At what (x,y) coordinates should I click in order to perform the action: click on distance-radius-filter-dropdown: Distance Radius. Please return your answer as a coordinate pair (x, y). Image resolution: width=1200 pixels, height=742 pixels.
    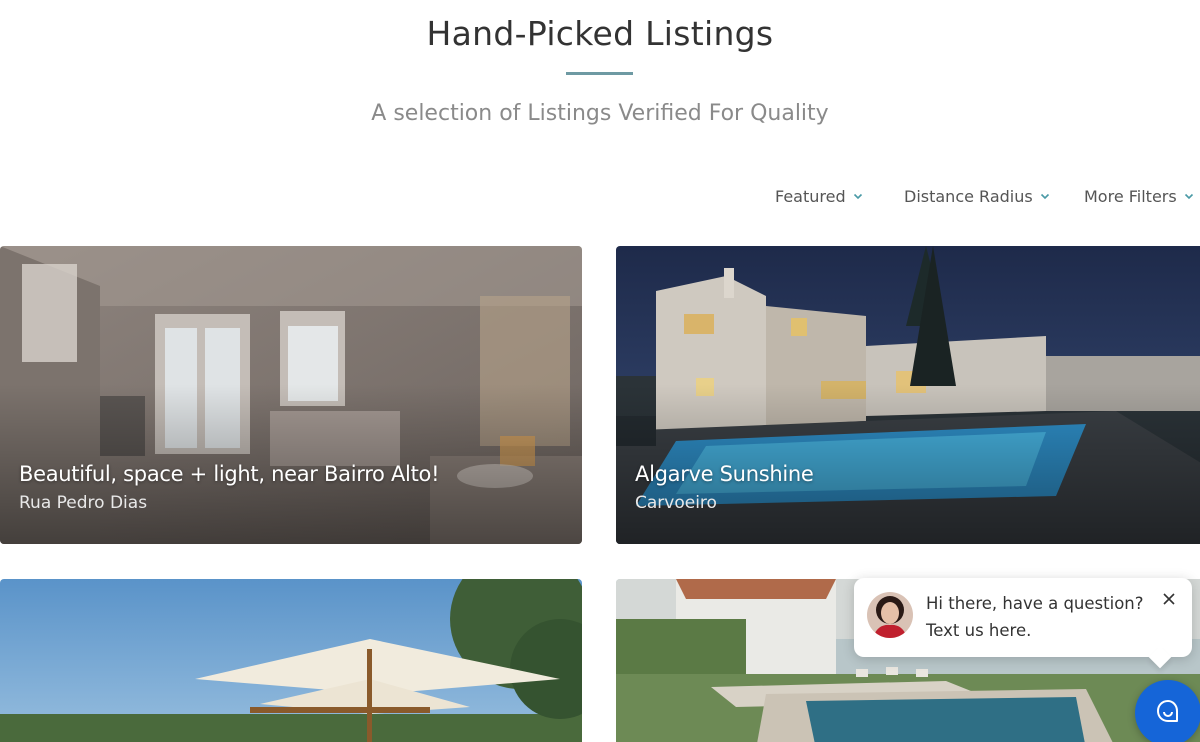
    Looking at the image, I should click on (977, 196).